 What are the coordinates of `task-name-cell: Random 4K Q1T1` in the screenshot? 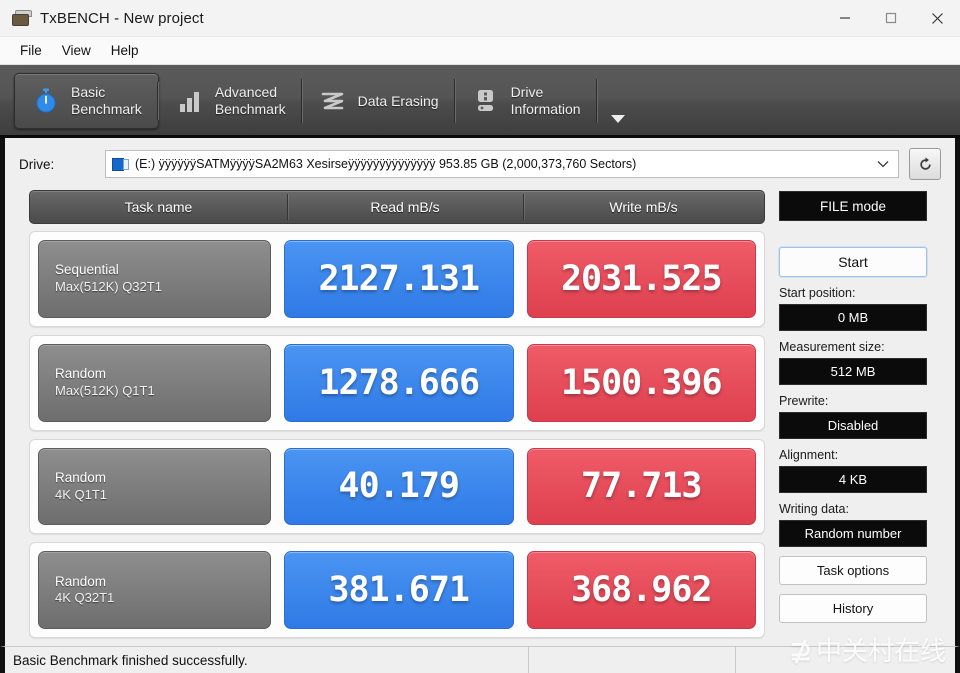 It's located at (154, 486).